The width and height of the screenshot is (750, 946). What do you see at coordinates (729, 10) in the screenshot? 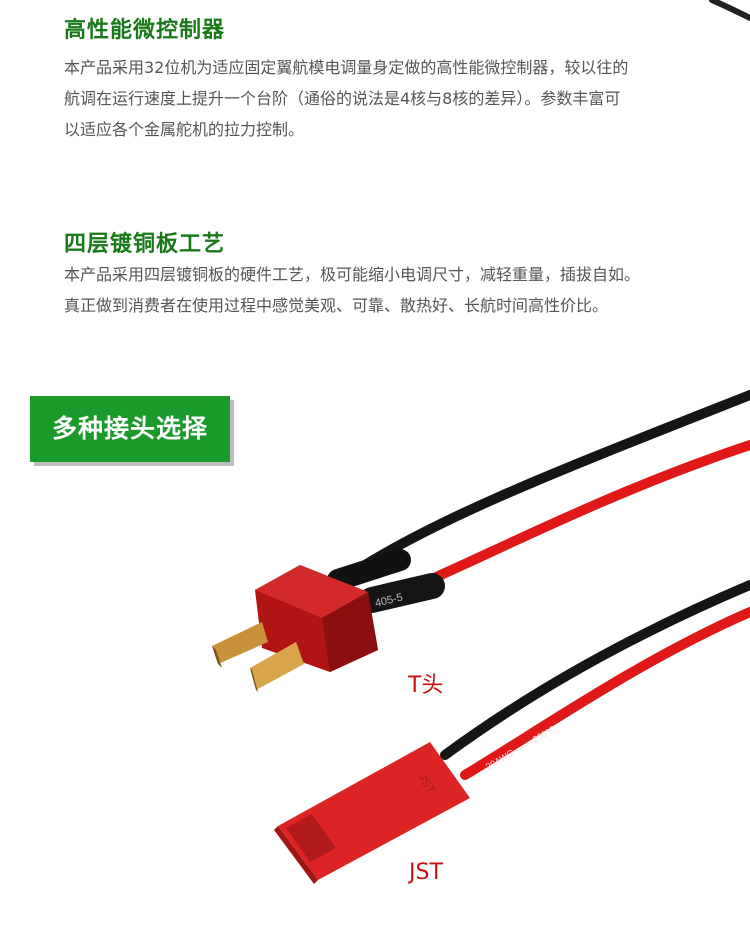
I see `top-cable` at bounding box center [729, 10].